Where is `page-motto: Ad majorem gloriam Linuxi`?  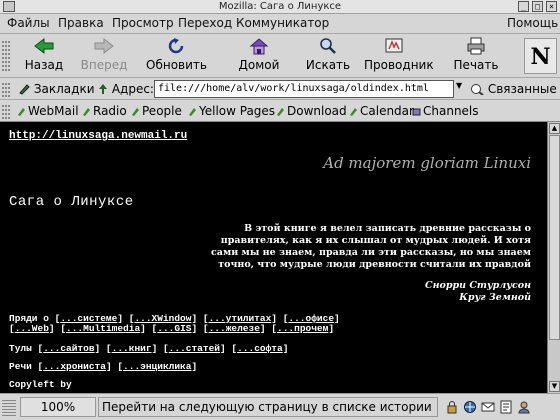
page-motto: Ad majorem gloriam Linuxi is located at coordinates (427, 163).